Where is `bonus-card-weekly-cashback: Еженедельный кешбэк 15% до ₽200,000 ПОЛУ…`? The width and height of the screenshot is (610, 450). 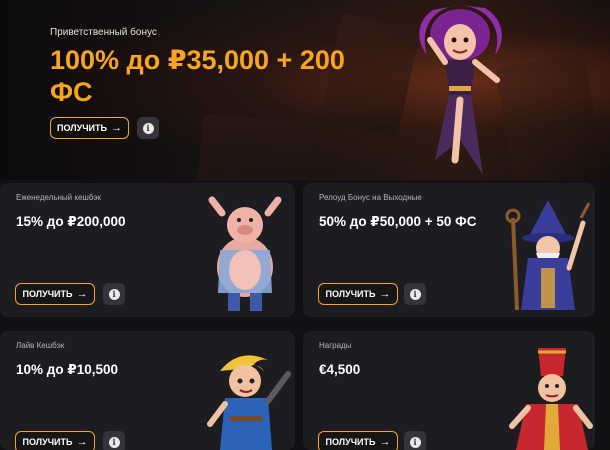 bonus-card-weekly-cashback: Еженедельный кешбэк 15% до ₽200,000 ПОЛУ… is located at coordinates (147, 250).